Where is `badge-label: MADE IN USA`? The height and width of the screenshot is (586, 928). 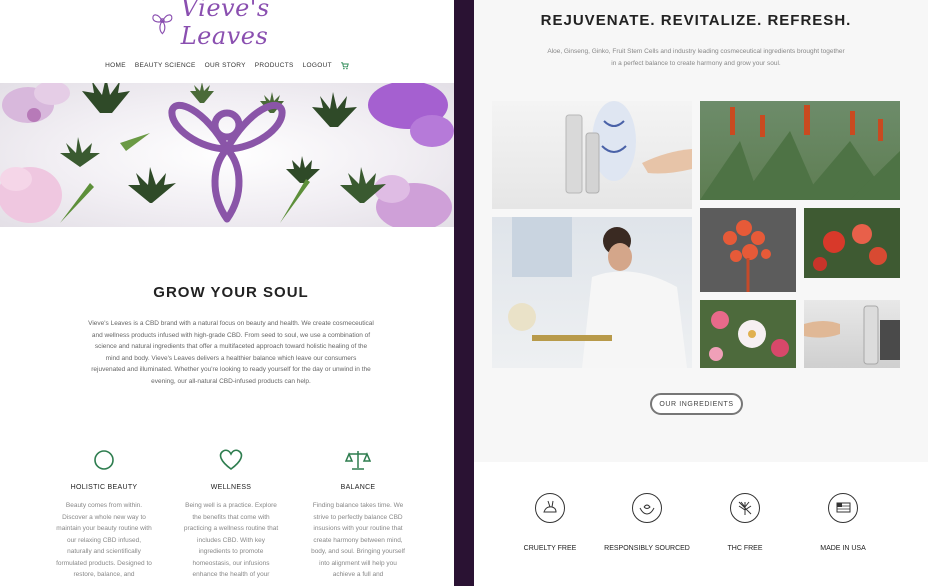 badge-label: MADE IN USA is located at coordinates (843, 548).